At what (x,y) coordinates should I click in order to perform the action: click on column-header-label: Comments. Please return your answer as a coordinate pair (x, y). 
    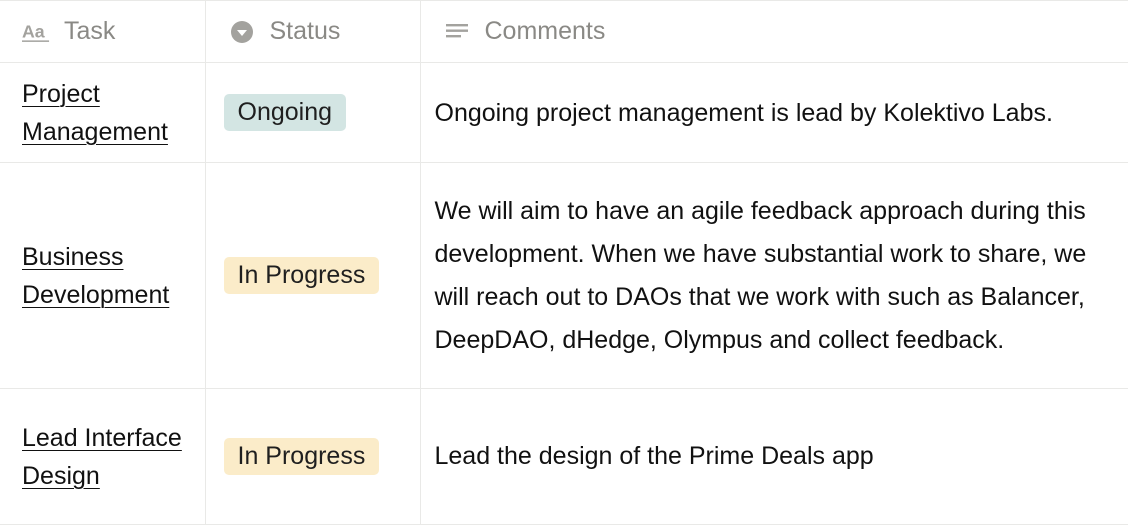
    Looking at the image, I should click on (545, 31).